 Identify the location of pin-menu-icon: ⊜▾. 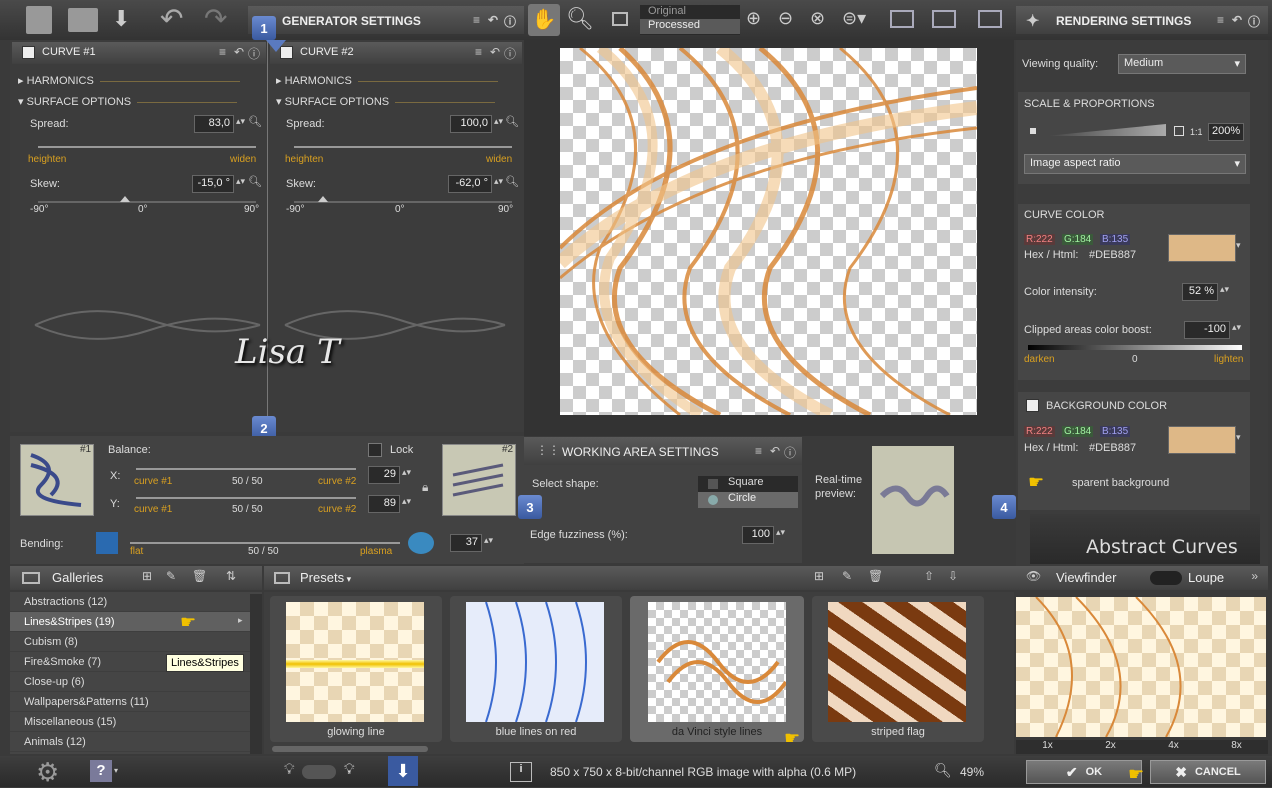
(854, 18).